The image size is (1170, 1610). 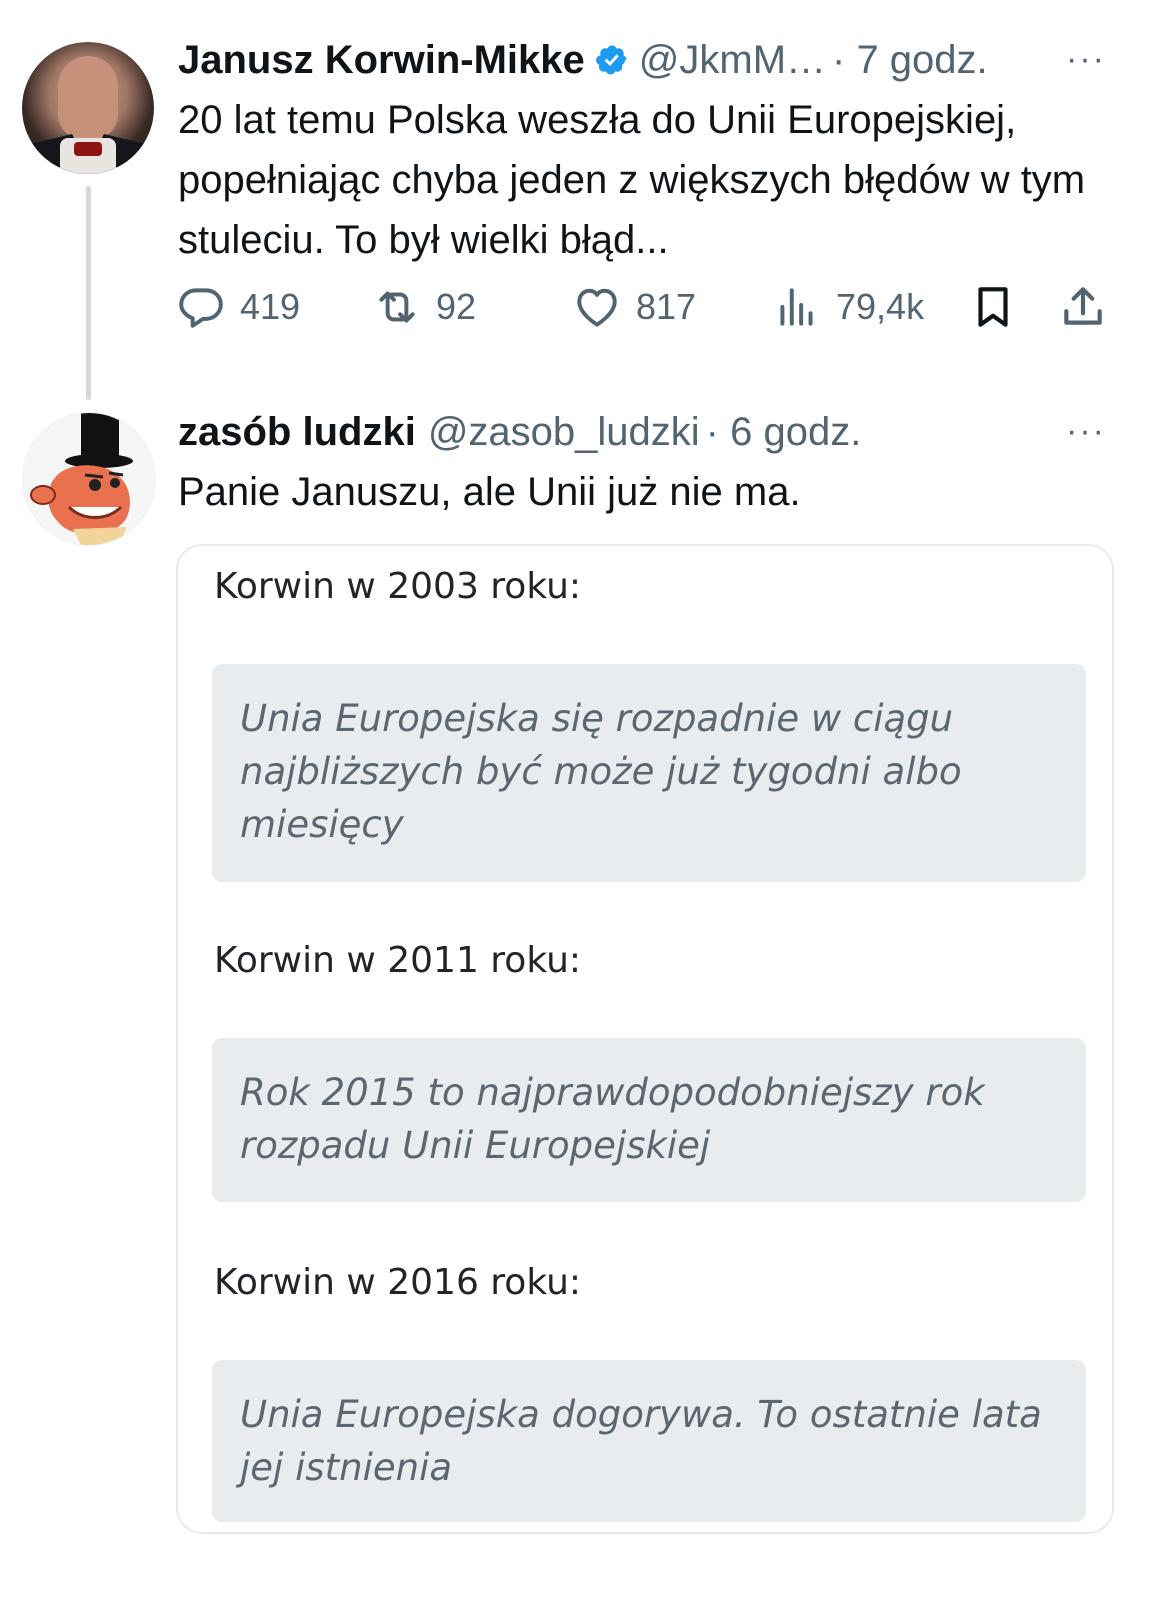 What do you see at coordinates (424, 307) in the screenshot?
I see `retweet-button: 92` at bounding box center [424, 307].